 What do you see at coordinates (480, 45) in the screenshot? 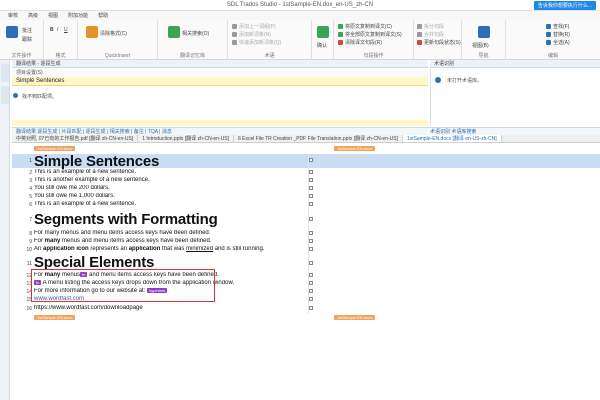
I see `view-button: 视图(B)` at bounding box center [480, 45].